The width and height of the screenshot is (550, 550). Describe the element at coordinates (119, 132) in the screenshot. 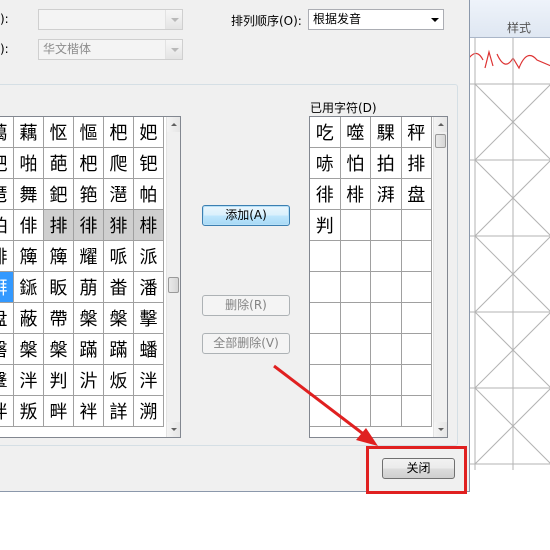

I see `available-char-cell: 杷` at that location.